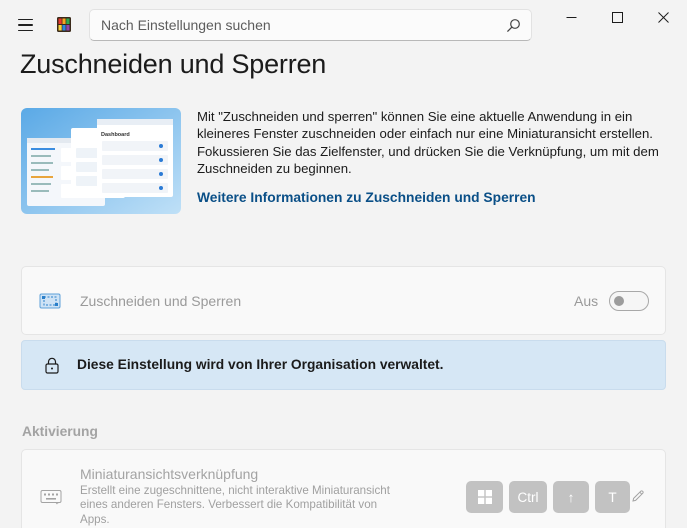  I want to click on up-arrow-key: ↑, so click(571, 497).